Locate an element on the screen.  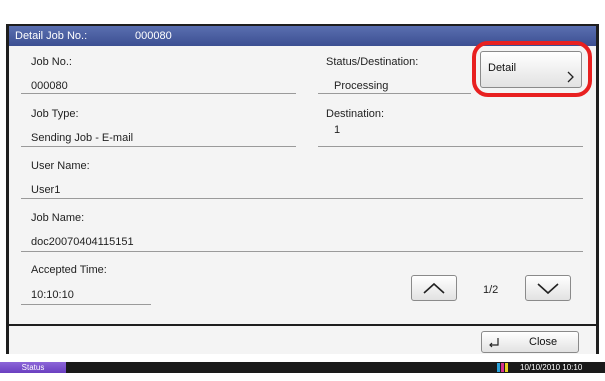
job-no-divider is located at coordinates (158, 93).